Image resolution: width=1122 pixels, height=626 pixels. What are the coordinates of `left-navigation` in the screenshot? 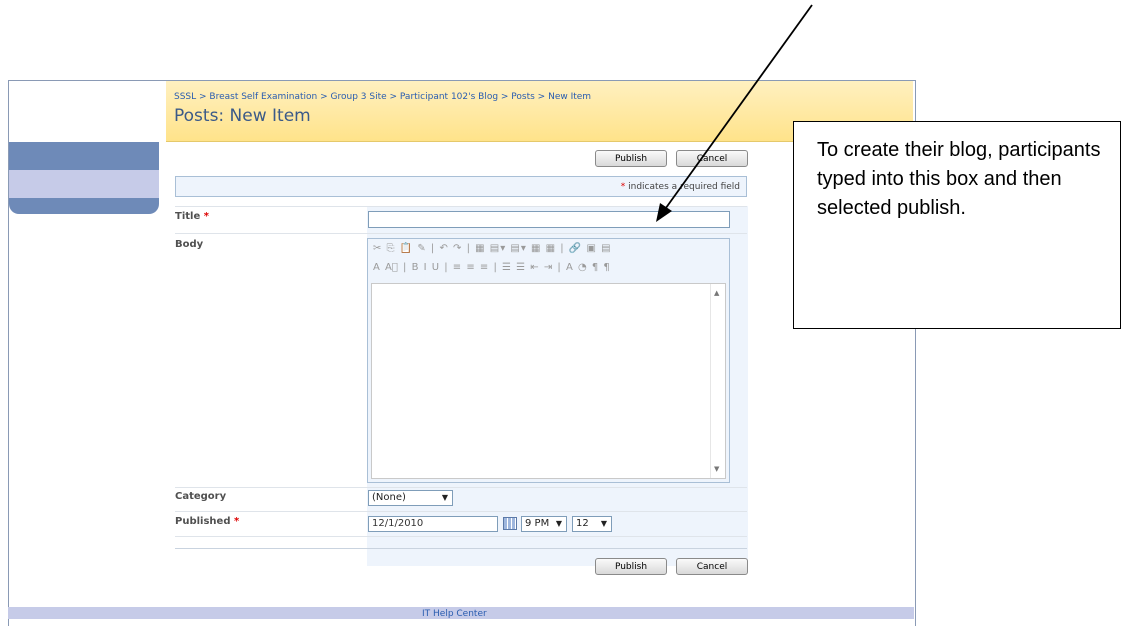 It's located at (84, 353).